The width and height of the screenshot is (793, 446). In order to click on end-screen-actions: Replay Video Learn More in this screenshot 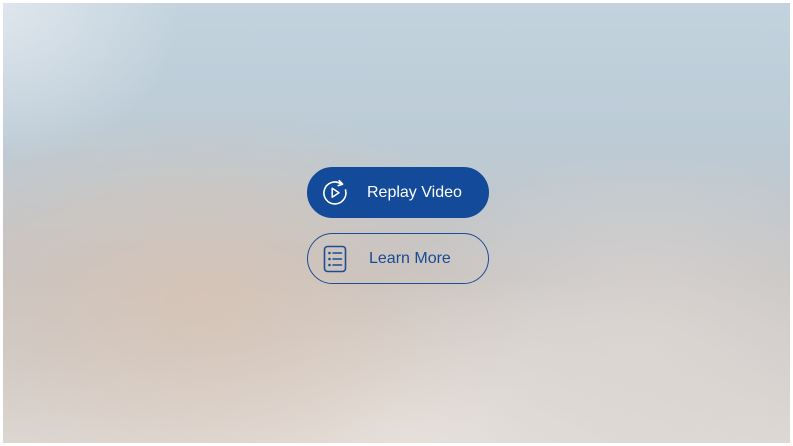, I will do `click(398, 225)`.